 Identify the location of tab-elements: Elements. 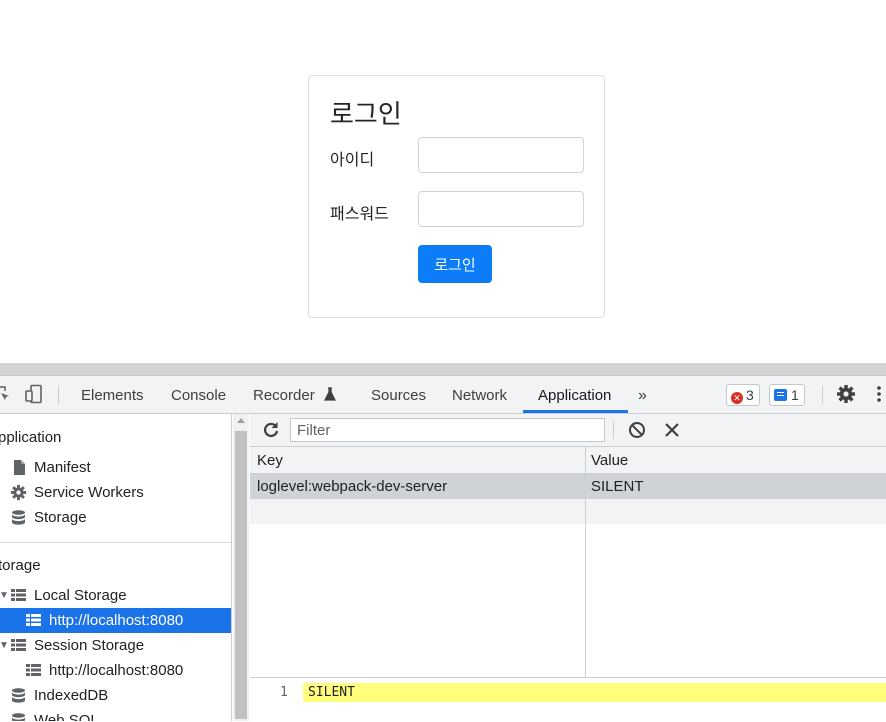
(112, 394).